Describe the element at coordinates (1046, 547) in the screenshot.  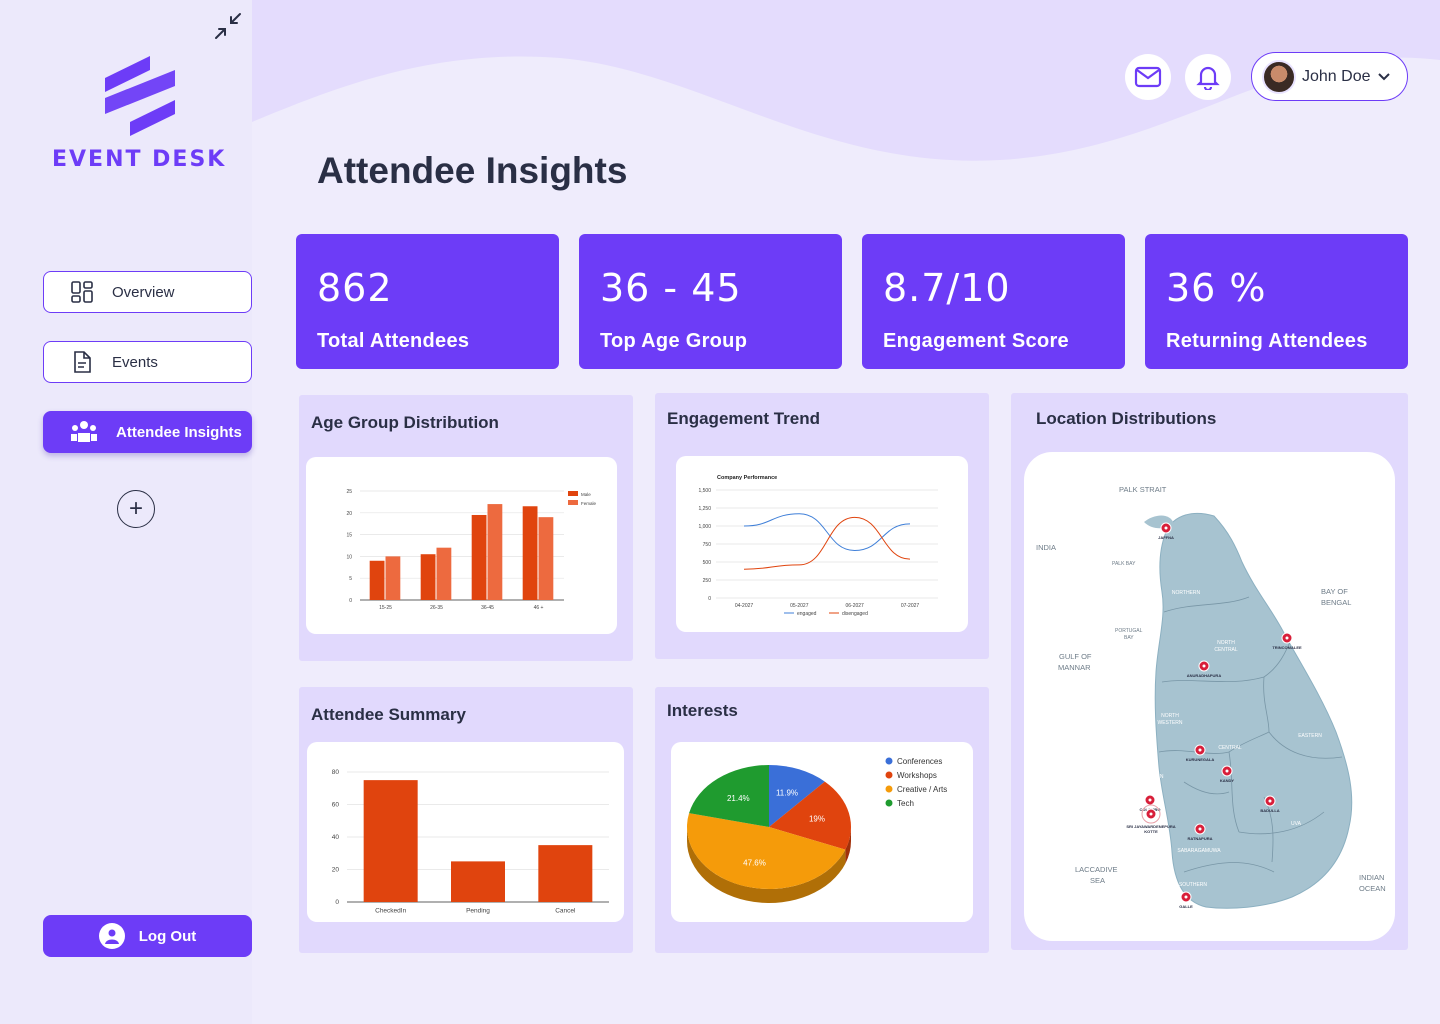
I see `map-label: INDIA` at that location.